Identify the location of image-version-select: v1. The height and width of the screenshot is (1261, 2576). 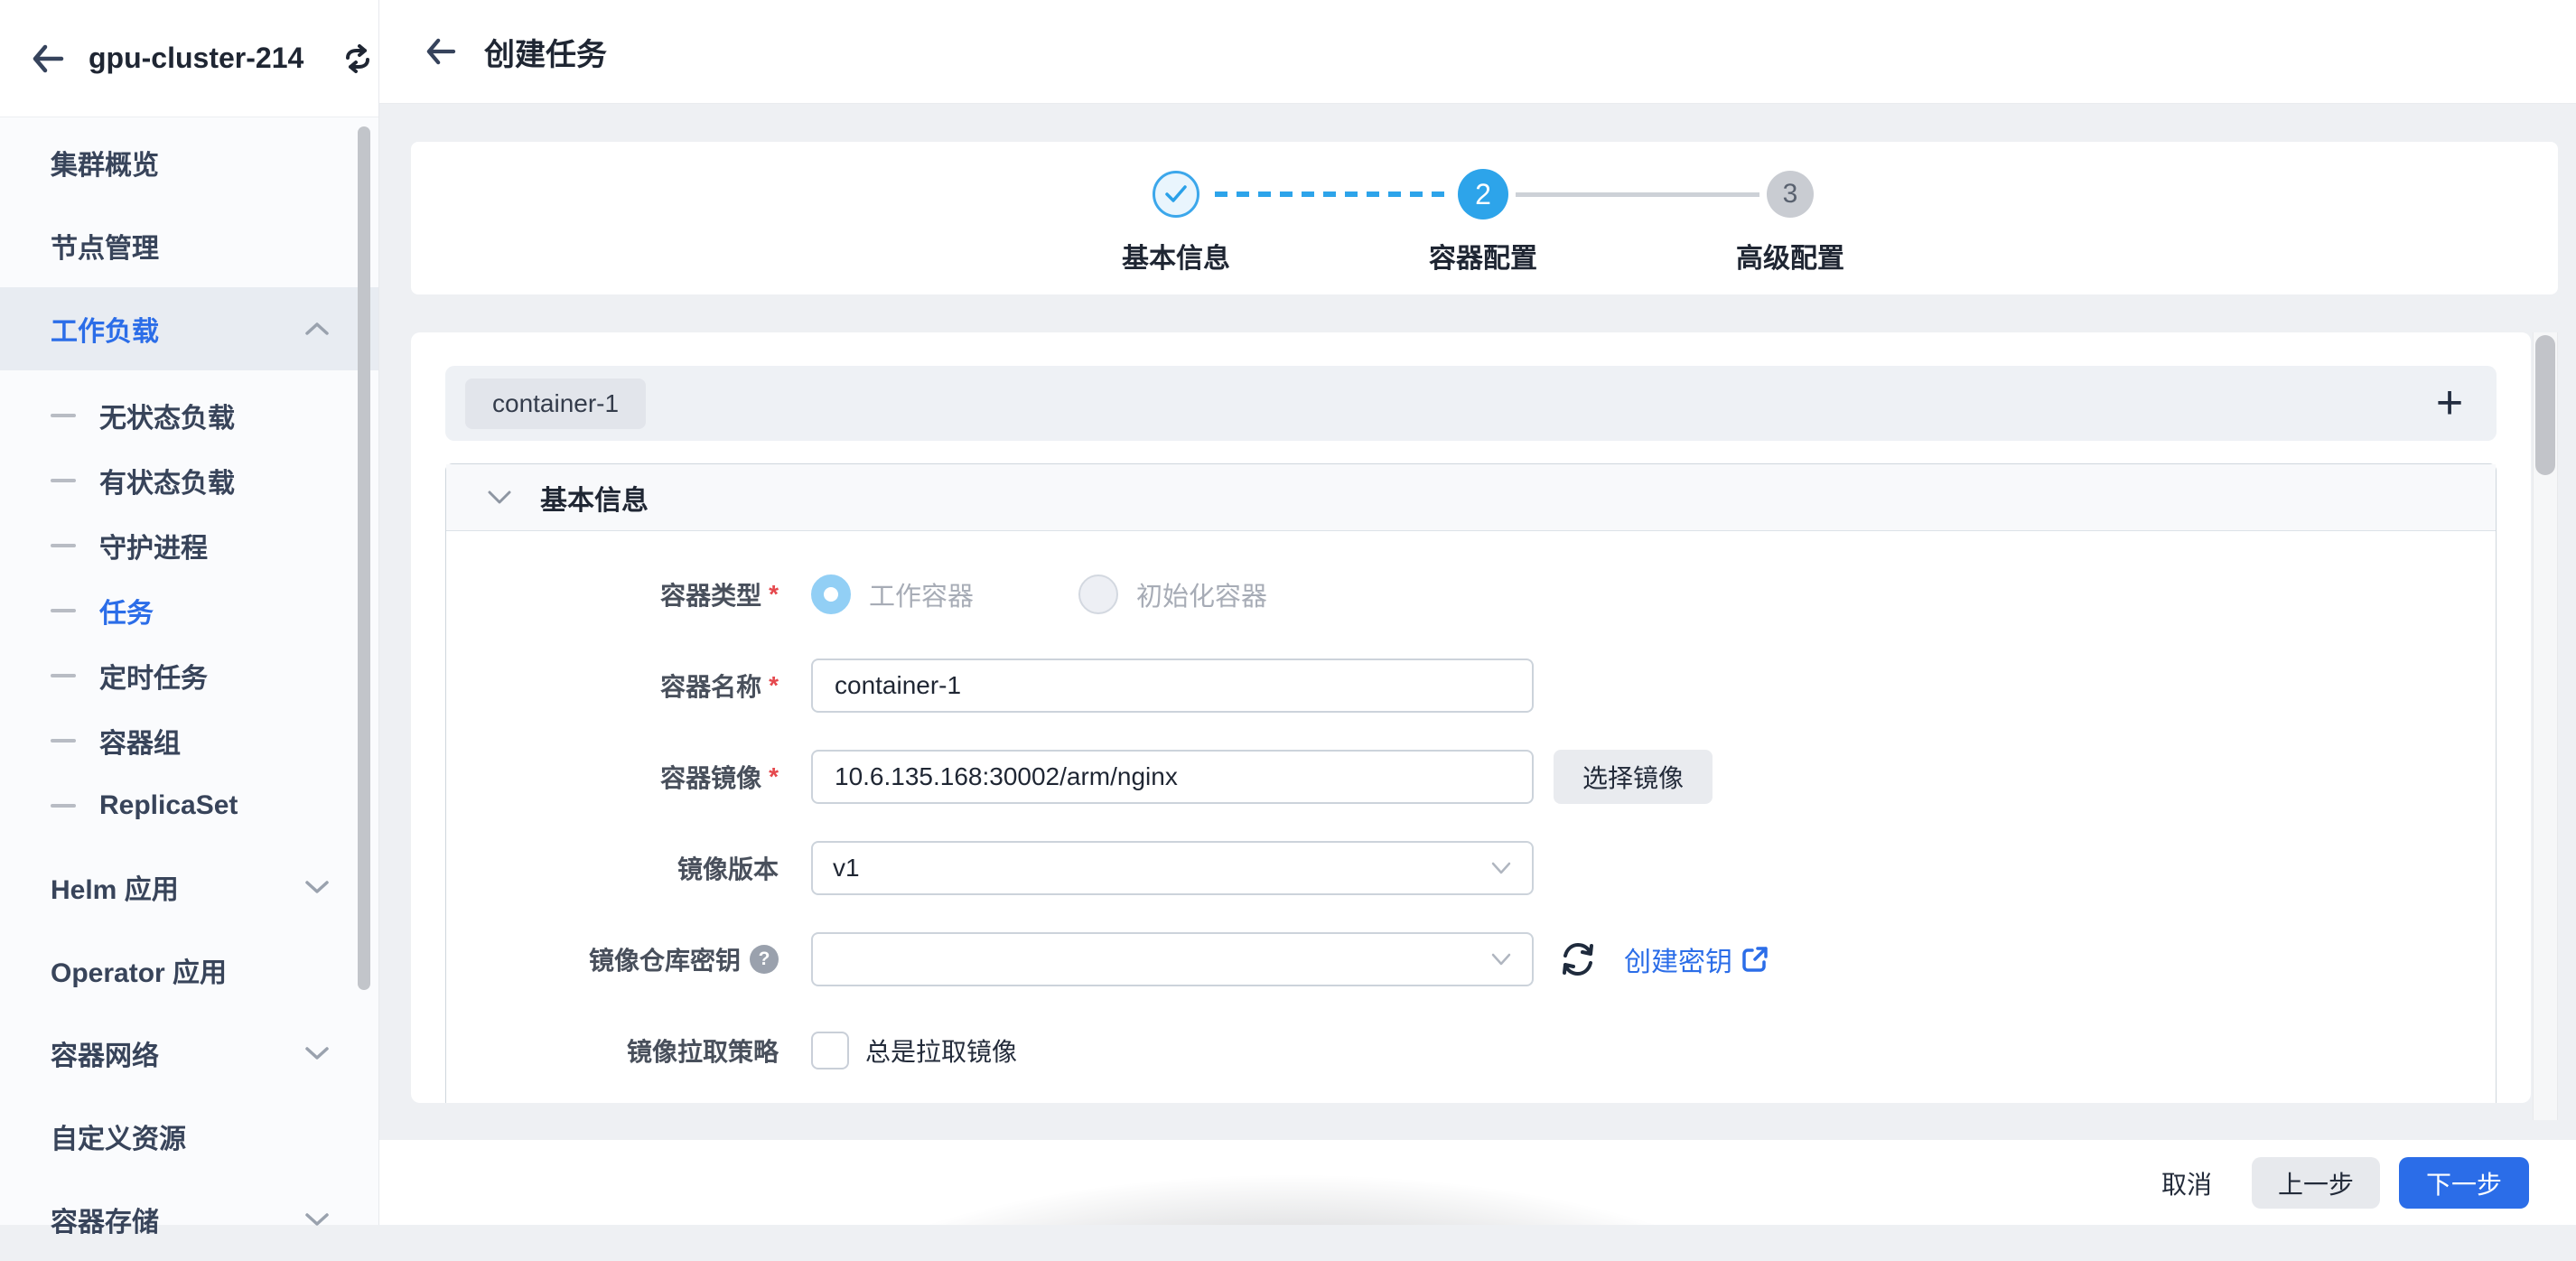
(1172, 868).